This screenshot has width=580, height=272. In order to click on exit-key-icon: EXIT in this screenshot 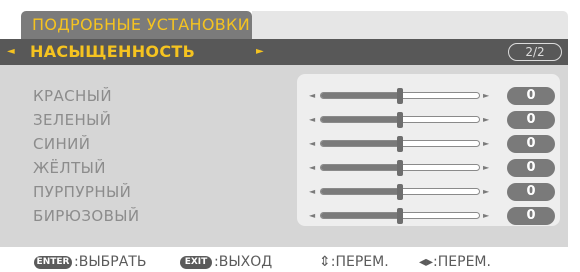, I will do `click(196, 262)`.